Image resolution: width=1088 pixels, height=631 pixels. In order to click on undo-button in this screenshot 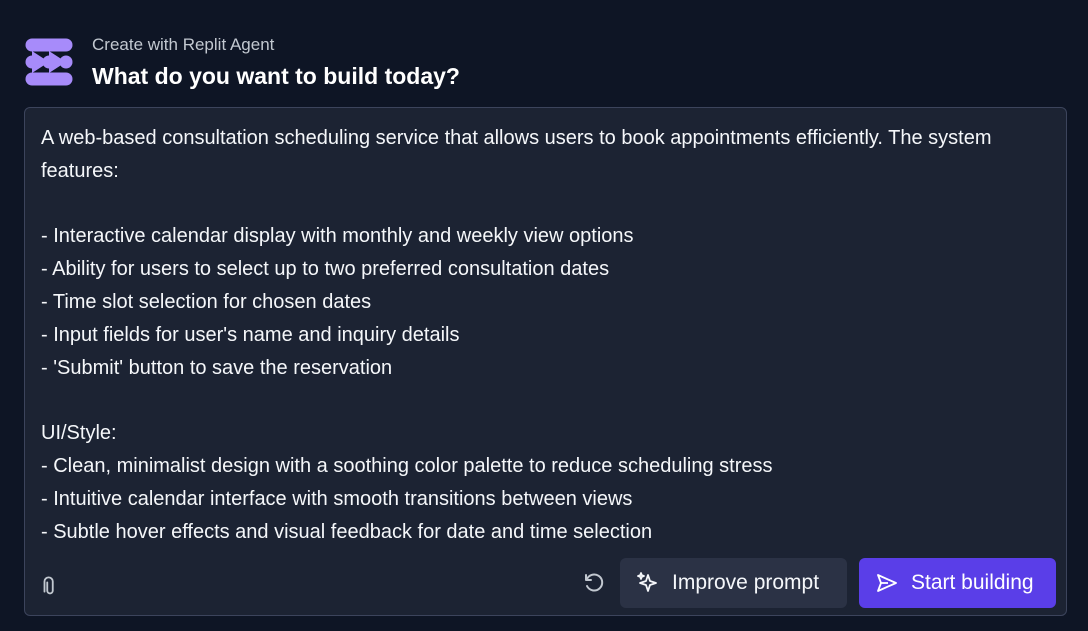, I will do `click(594, 583)`.